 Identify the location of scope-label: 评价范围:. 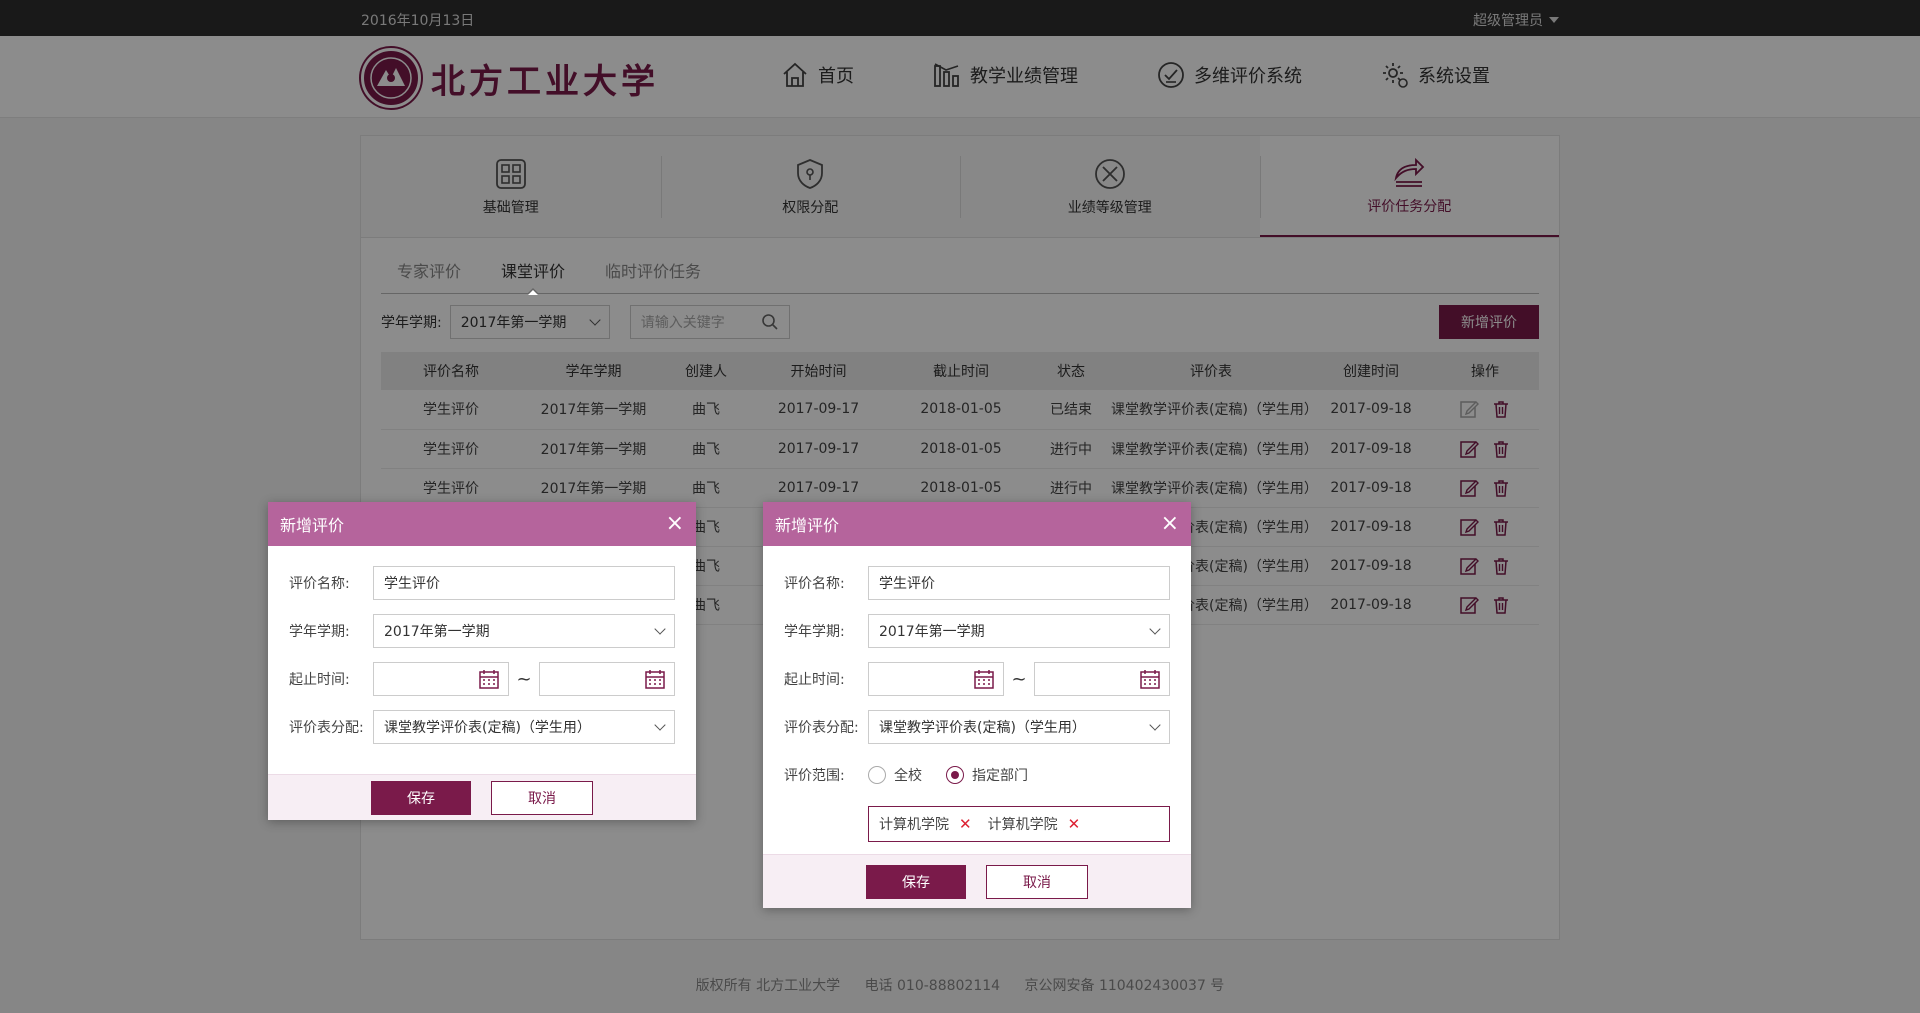
(814, 776).